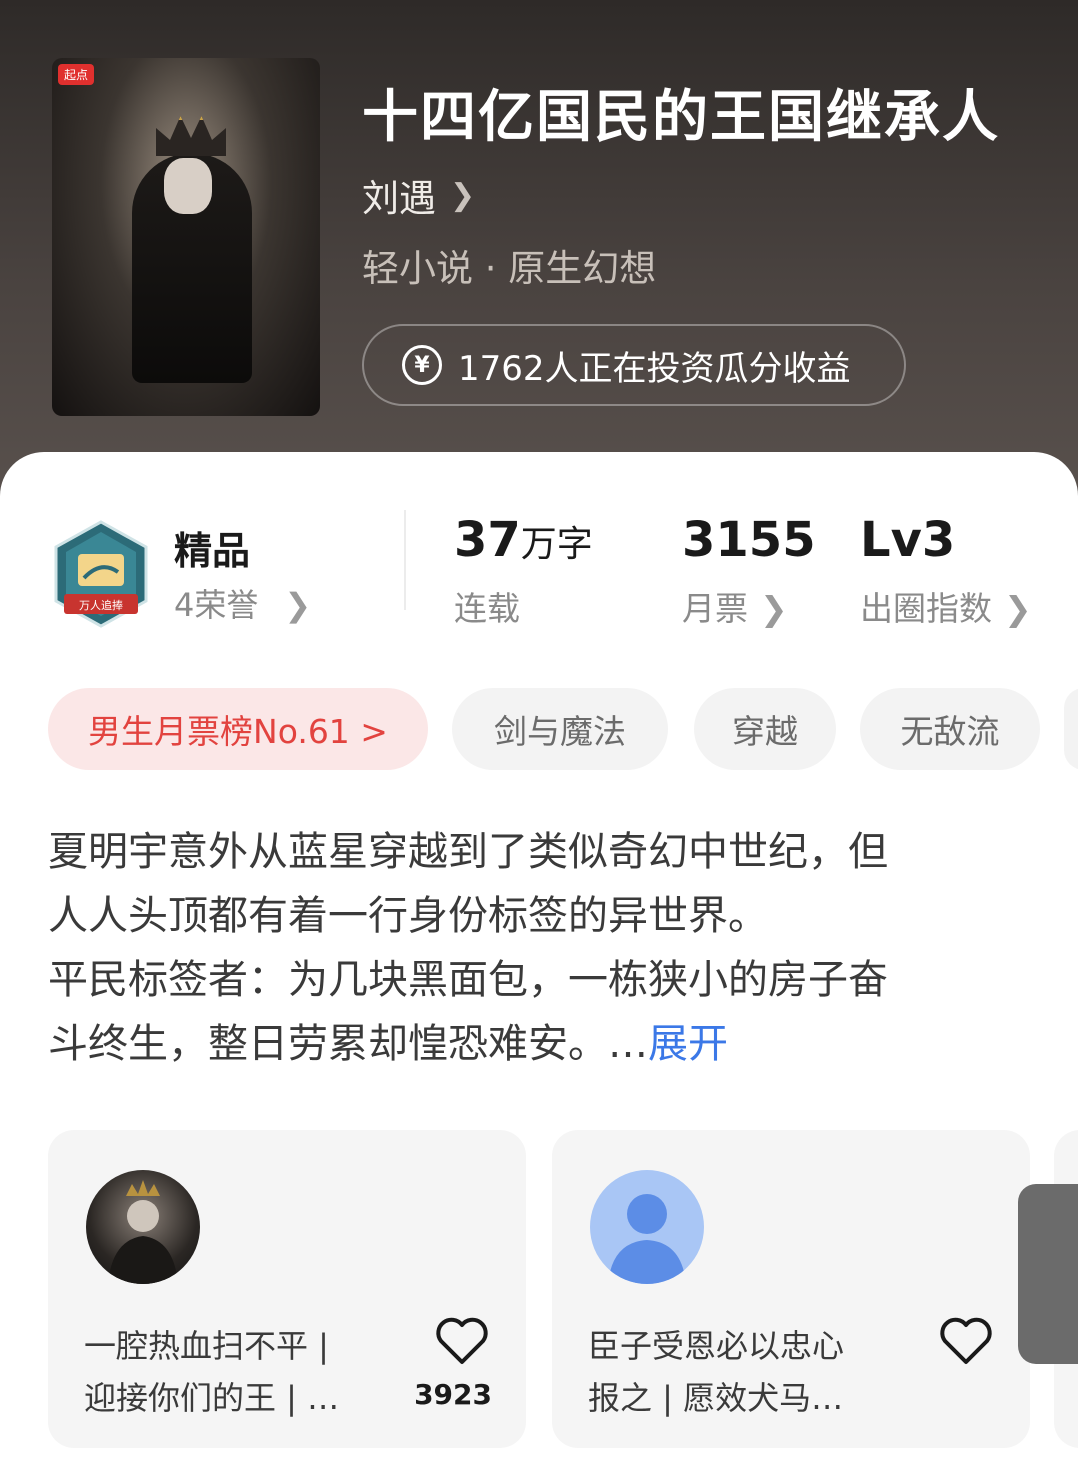  What do you see at coordinates (422, 365) in the screenshot?
I see `yen-circle-icon: ¥` at bounding box center [422, 365].